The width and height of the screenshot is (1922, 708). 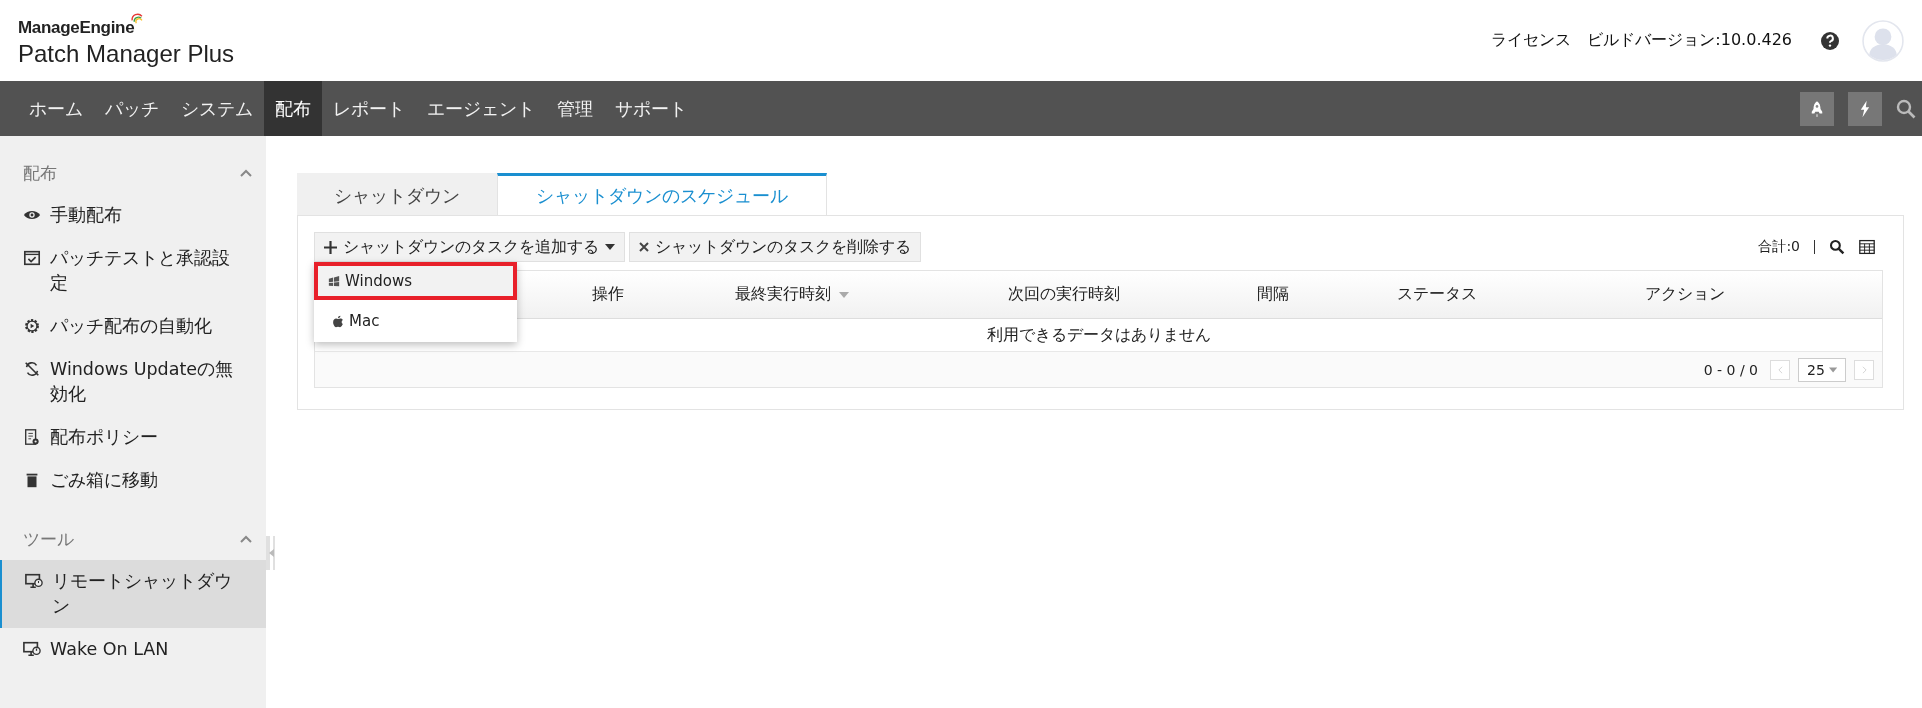 What do you see at coordinates (334, 281) in the screenshot?
I see `windows-icon` at bounding box center [334, 281].